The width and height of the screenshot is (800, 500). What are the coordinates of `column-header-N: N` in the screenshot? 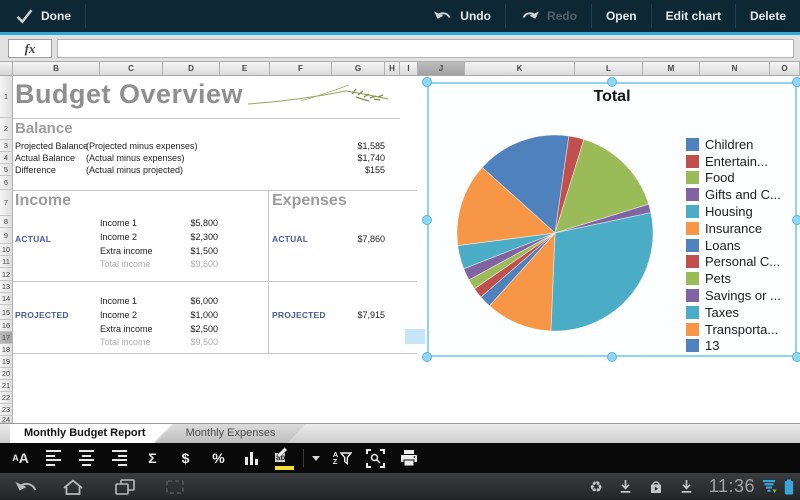 It's located at (735, 69).